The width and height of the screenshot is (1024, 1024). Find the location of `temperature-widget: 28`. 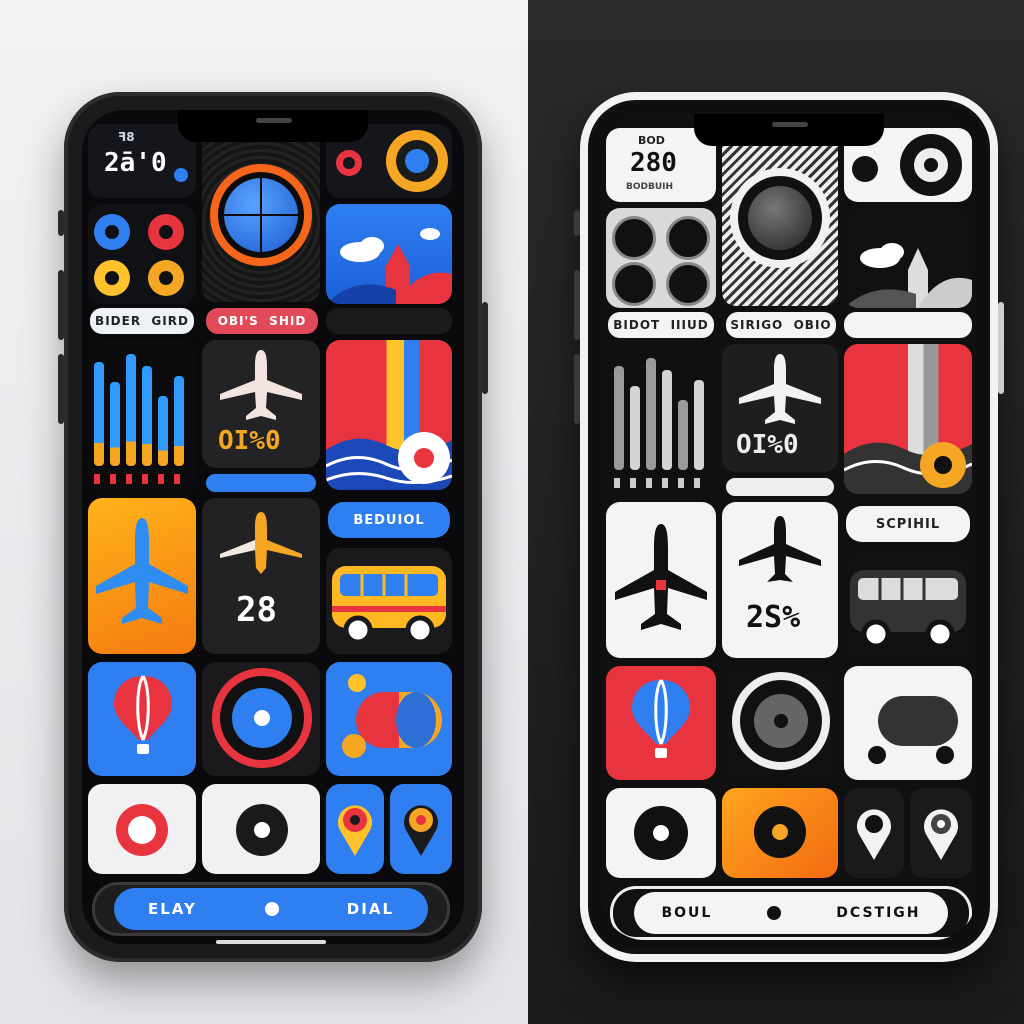

temperature-widget: 28 is located at coordinates (261, 576).